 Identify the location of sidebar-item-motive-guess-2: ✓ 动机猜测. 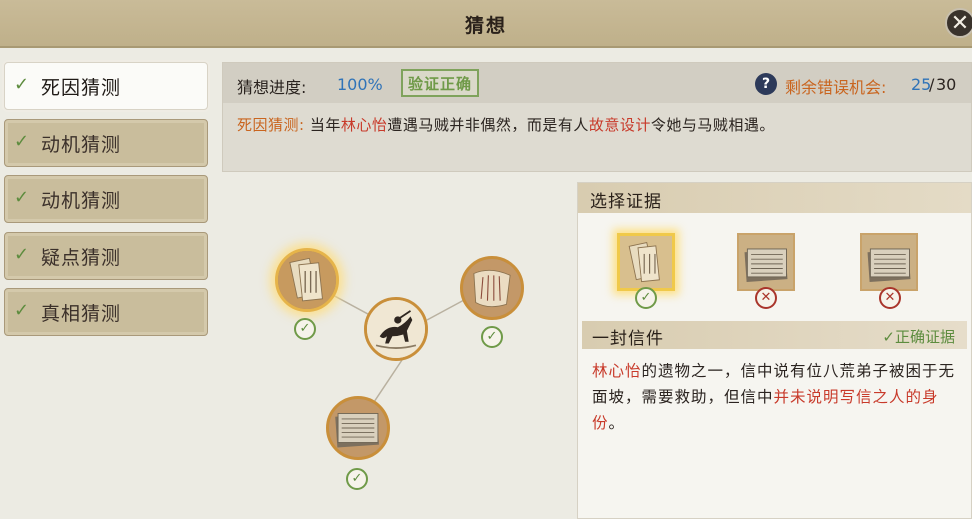
(106, 199).